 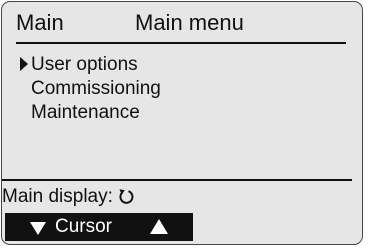 What do you see at coordinates (57, 196) in the screenshot?
I see `status-label: Main display:` at bounding box center [57, 196].